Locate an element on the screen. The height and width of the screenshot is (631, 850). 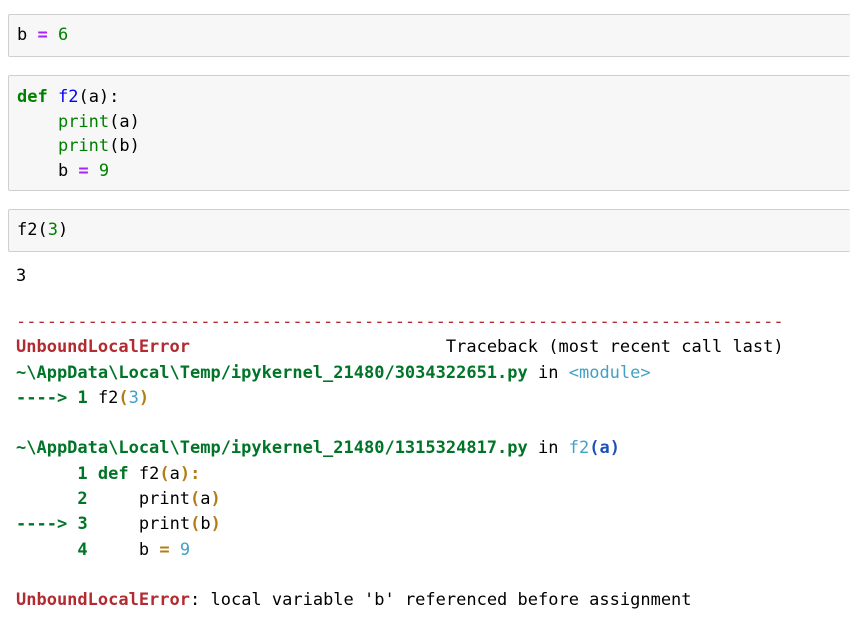
cell-3-source: f2(3) is located at coordinates (42, 230).